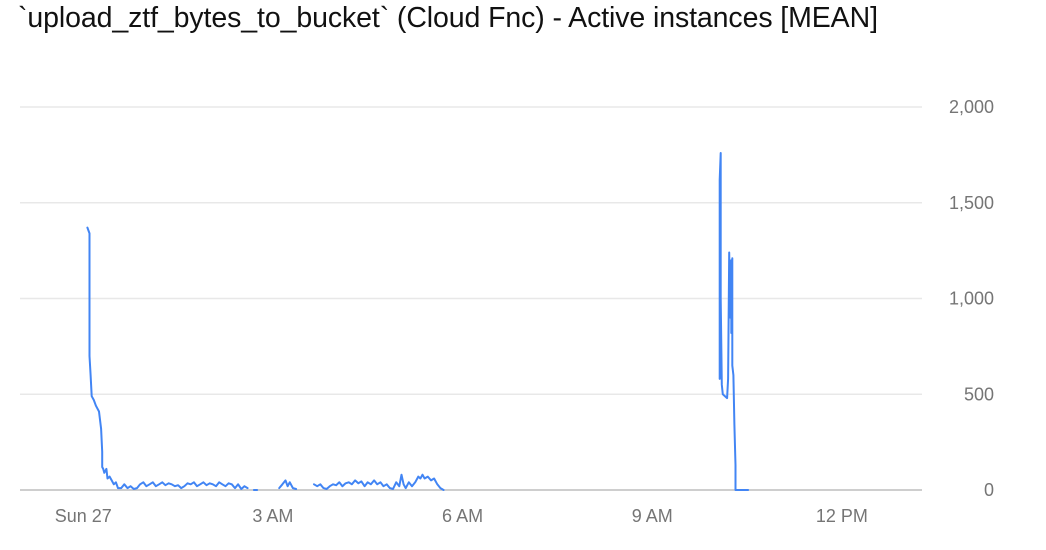 This screenshot has width=1046, height=550. I want to click on x-axis-ticks: Sun 27 3 AM 6 AM 9 AM 12 PM, so click(461, 516).